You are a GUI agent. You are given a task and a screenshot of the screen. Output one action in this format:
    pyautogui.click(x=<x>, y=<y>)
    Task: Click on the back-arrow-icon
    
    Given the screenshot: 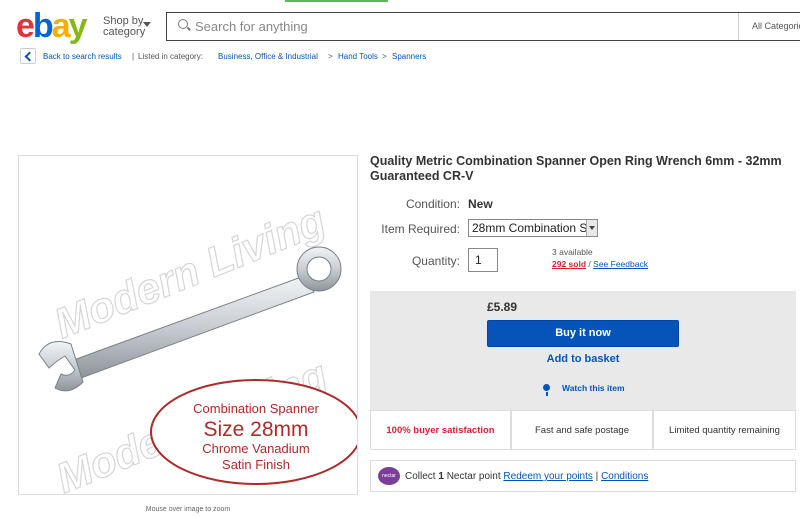 What is the action you would take?
    pyautogui.click(x=28, y=56)
    